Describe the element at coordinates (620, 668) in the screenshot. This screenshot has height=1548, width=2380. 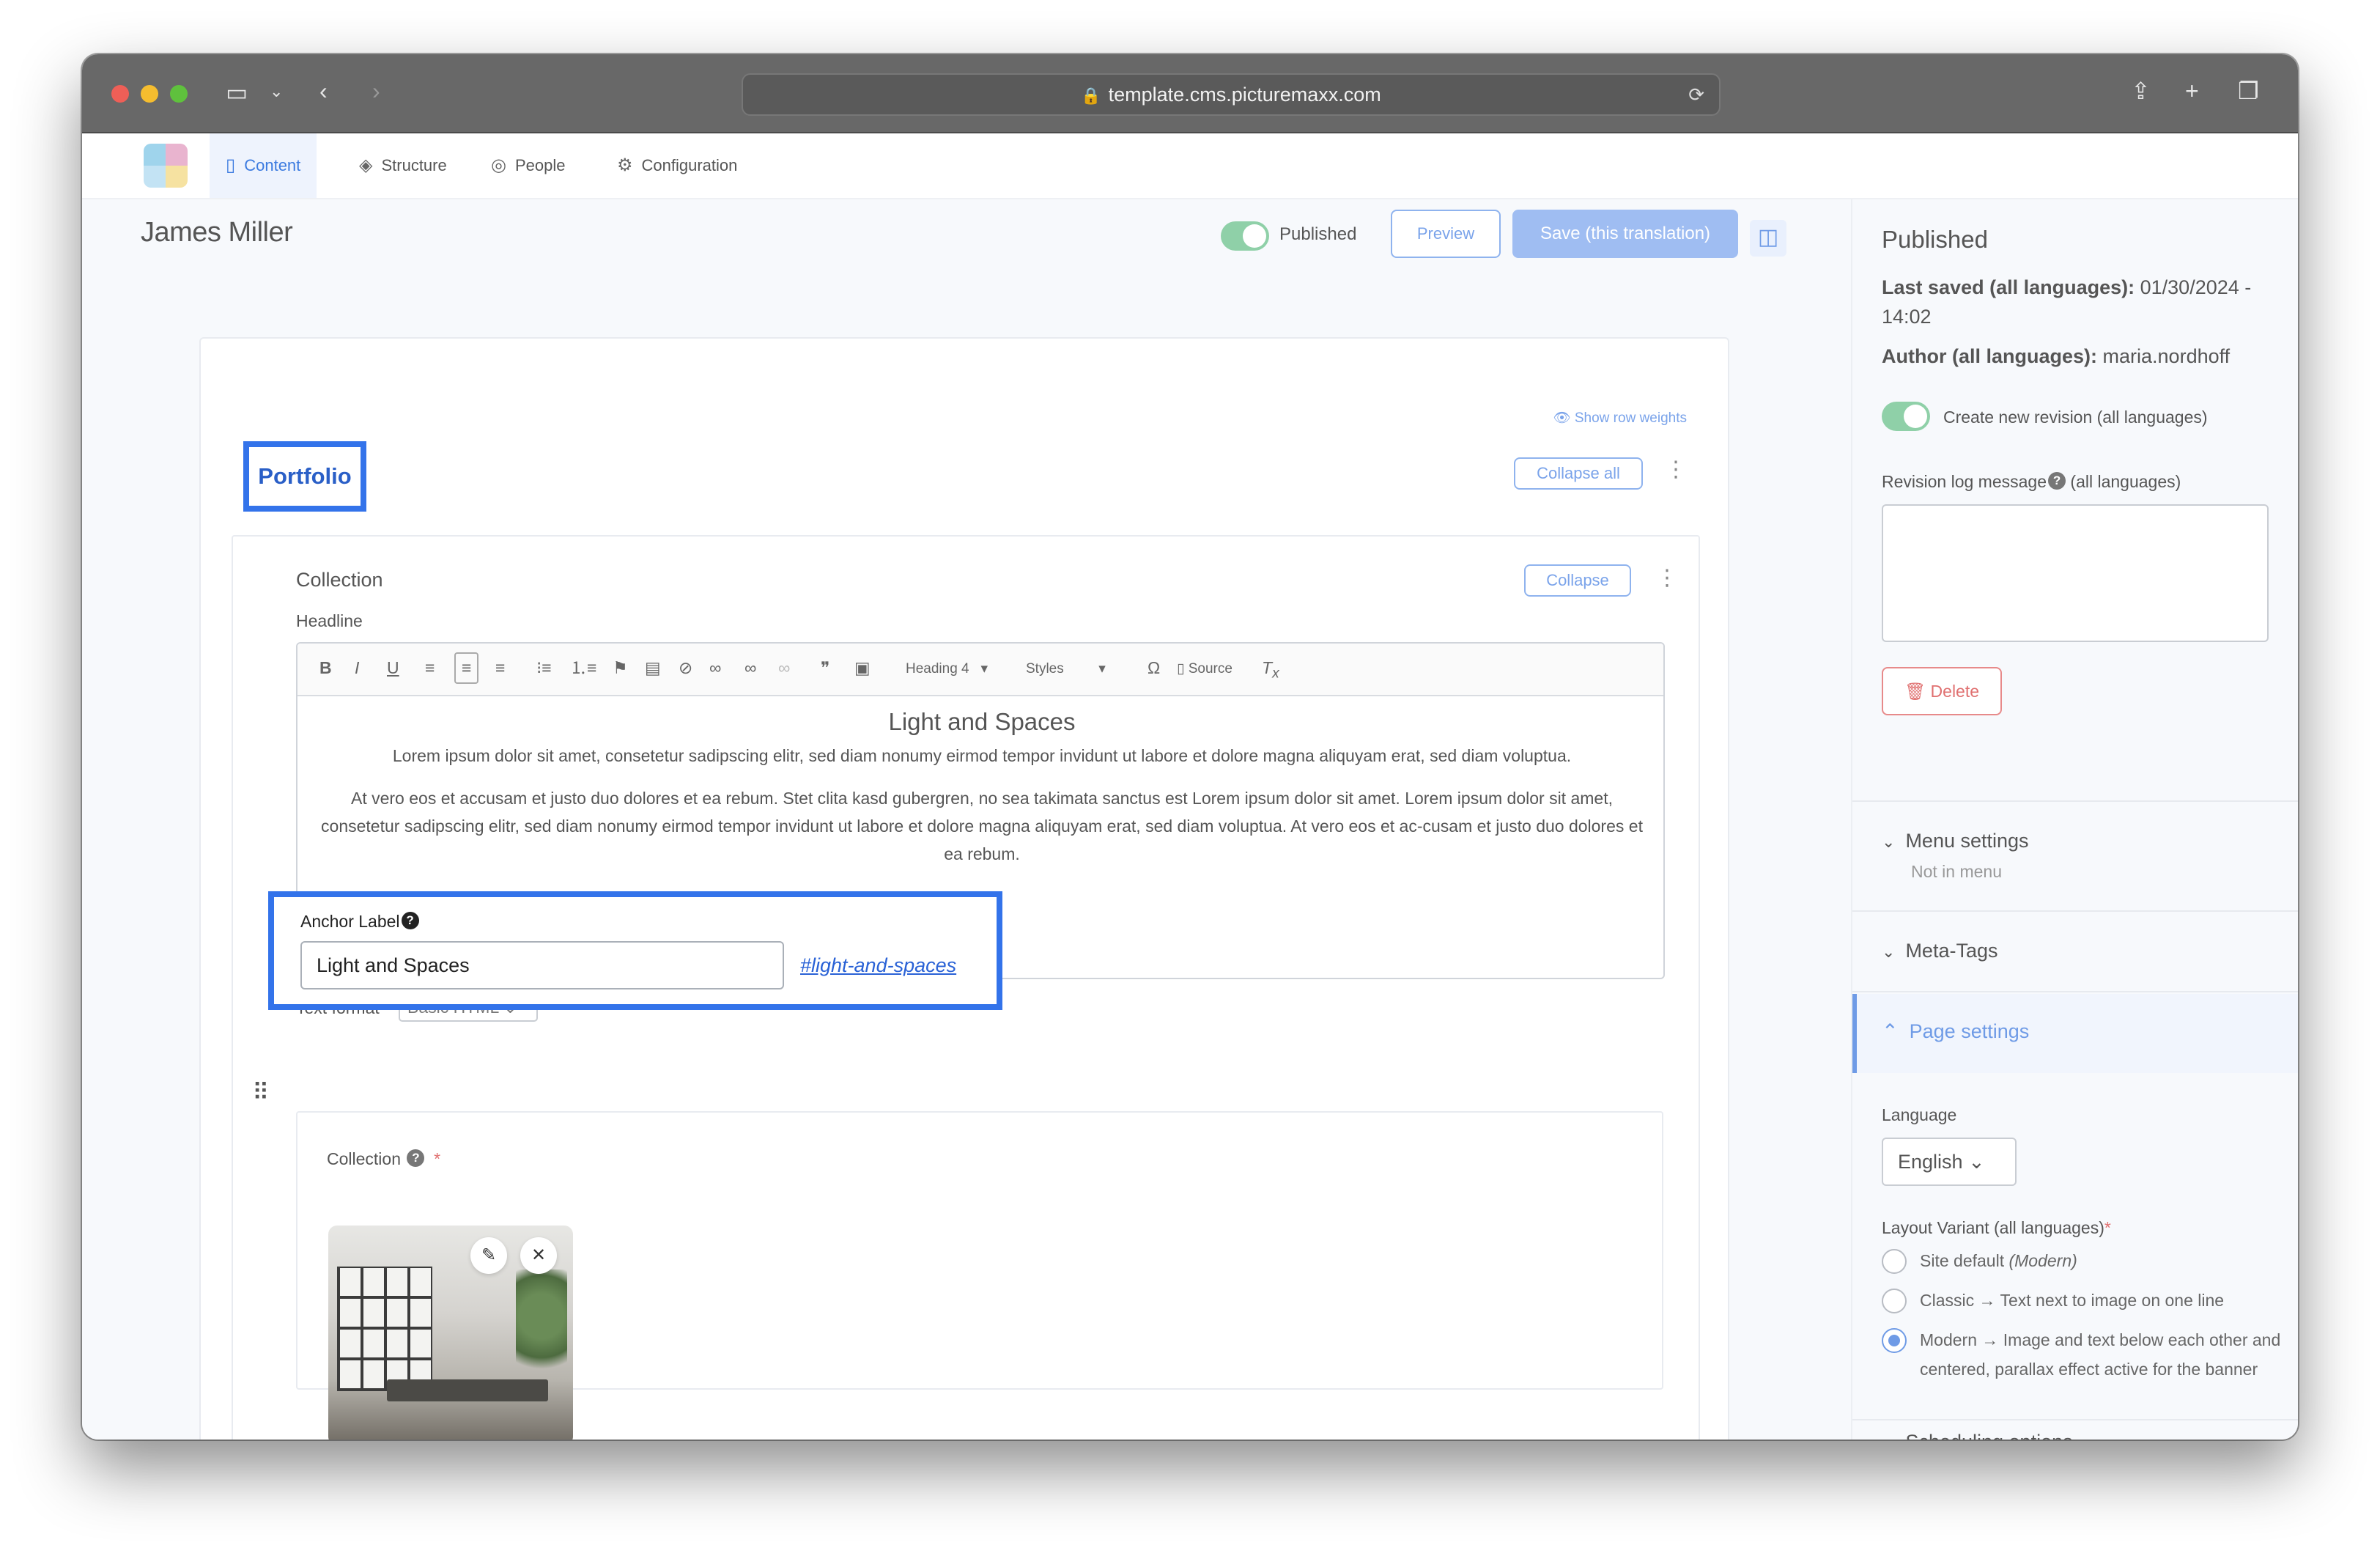
I see `flag-icon: ⚑` at that location.